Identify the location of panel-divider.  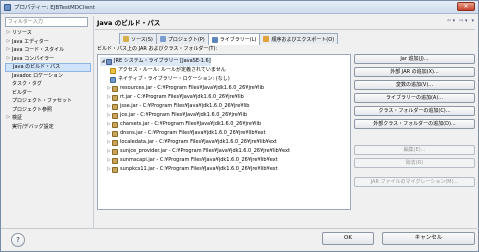
(93, 122).